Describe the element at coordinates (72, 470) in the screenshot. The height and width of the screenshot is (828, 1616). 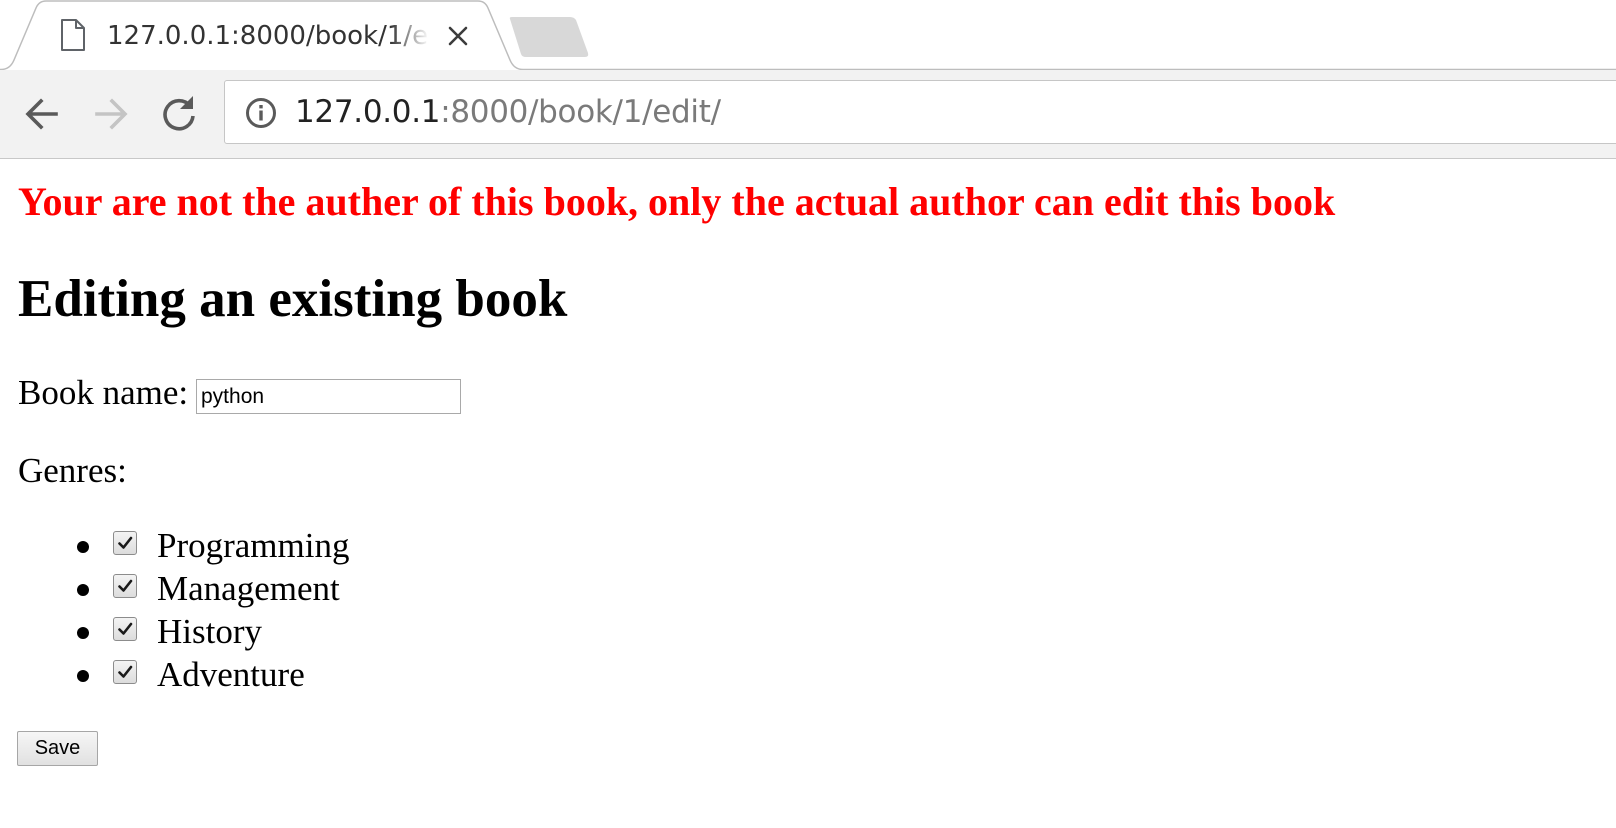
I see `genres-label: Genres:` at that location.